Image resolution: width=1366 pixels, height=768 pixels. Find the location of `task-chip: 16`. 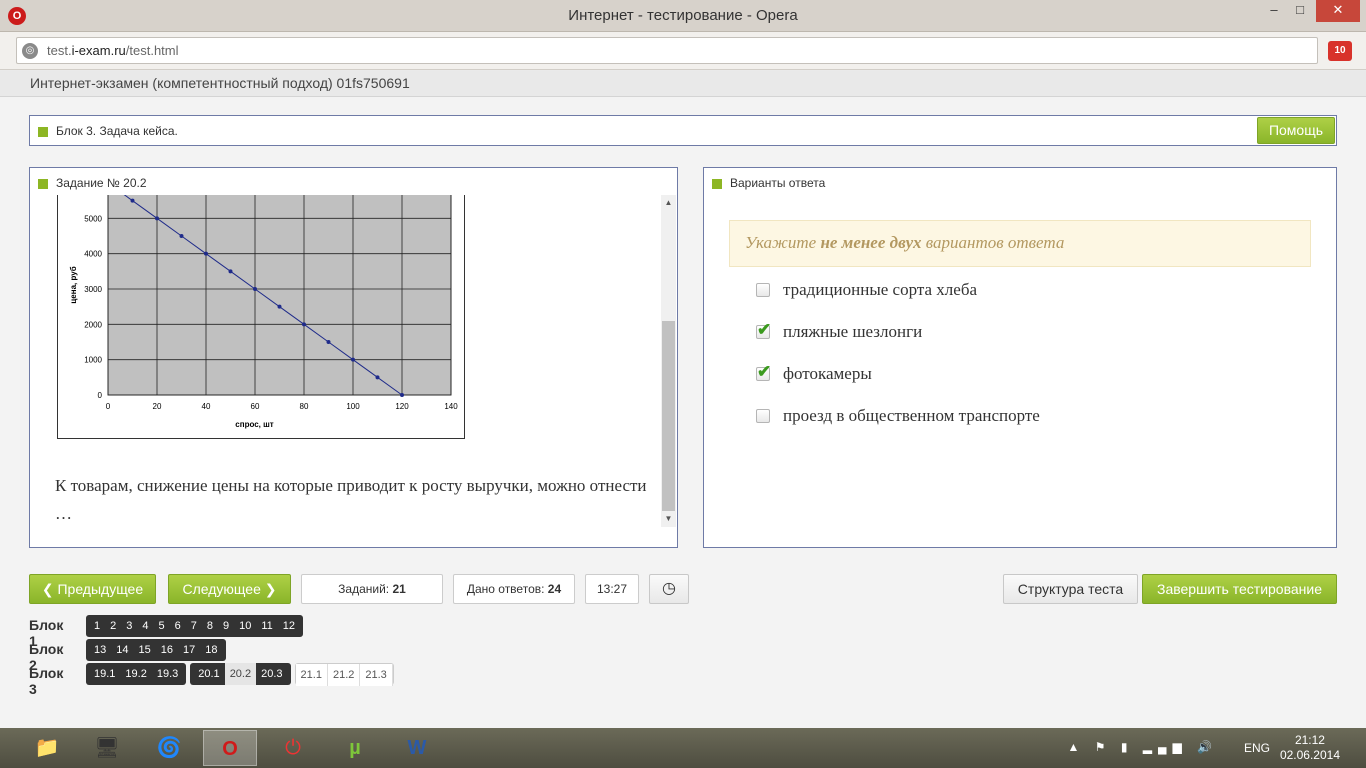

task-chip: 16 is located at coordinates (167, 650).